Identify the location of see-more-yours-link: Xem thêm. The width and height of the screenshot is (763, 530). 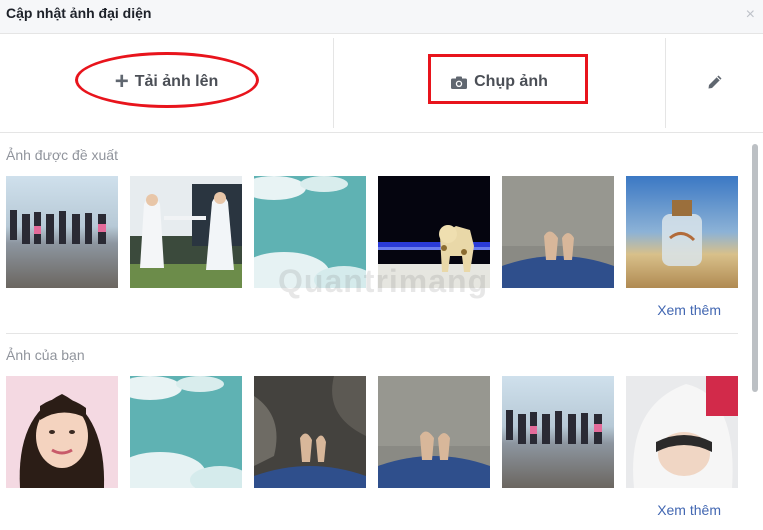
(689, 510).